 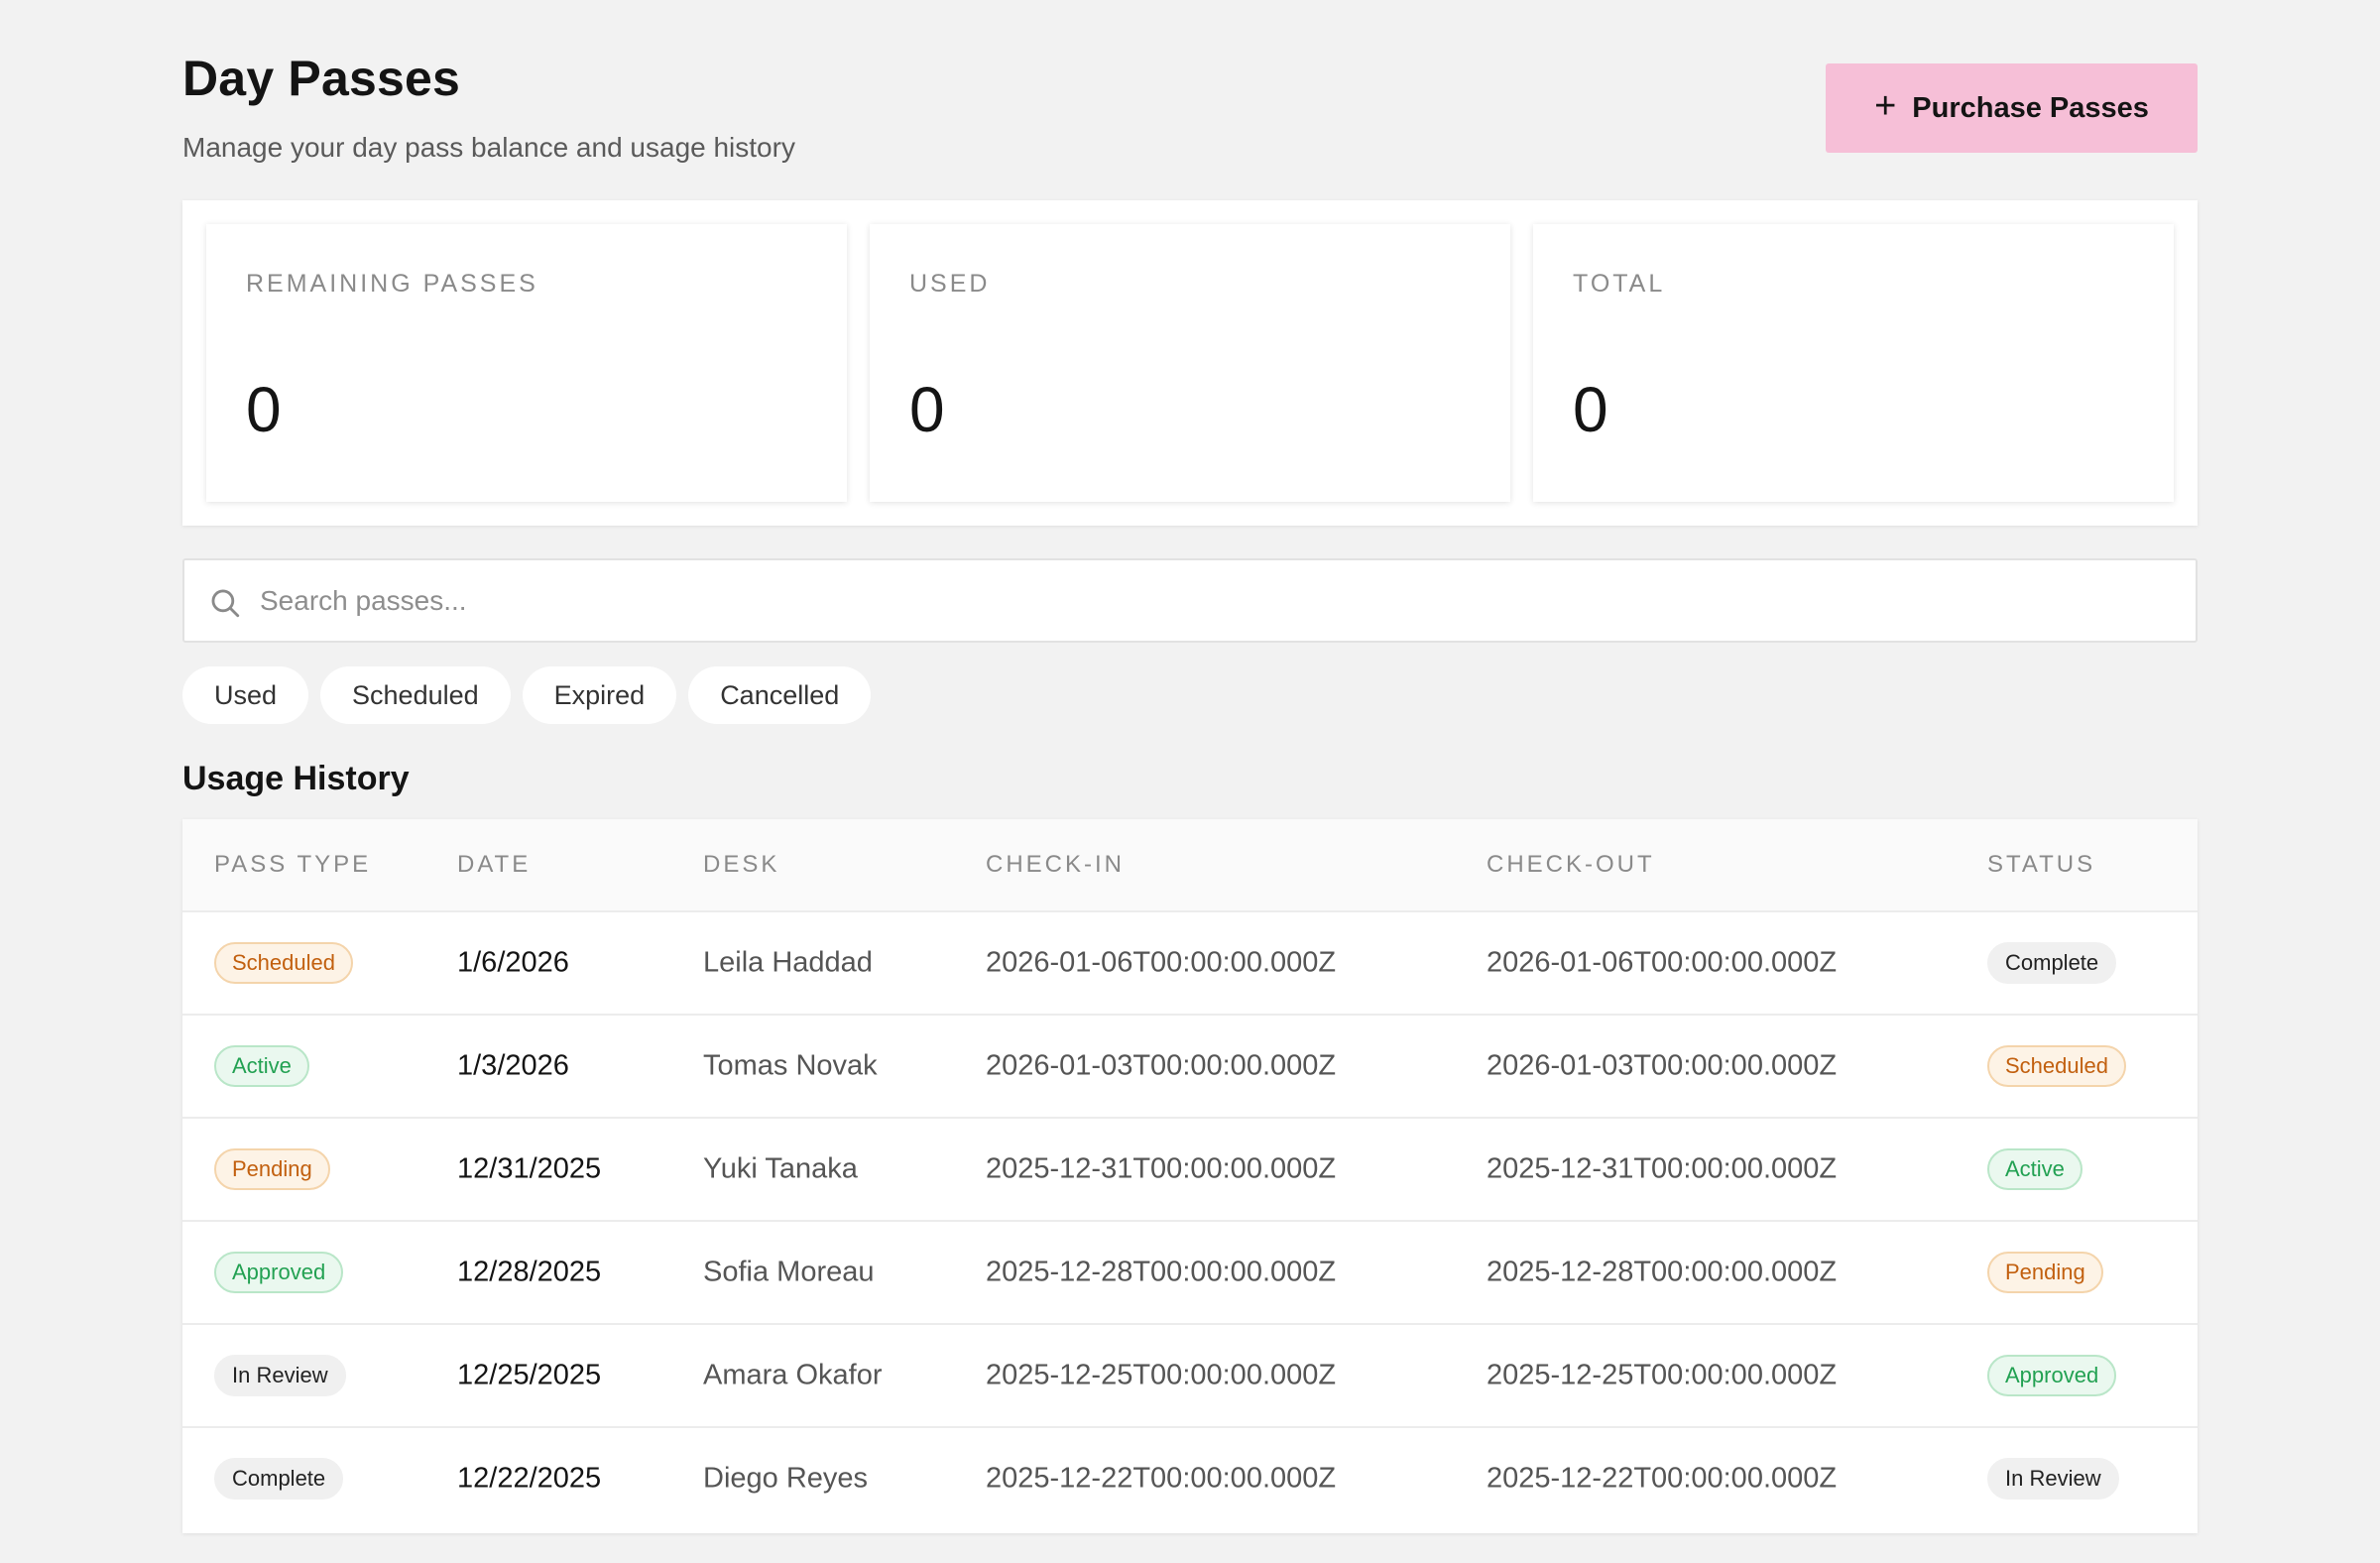 I want to click on stat-label: REMAINING PASSES, so click(x=392, y=284).